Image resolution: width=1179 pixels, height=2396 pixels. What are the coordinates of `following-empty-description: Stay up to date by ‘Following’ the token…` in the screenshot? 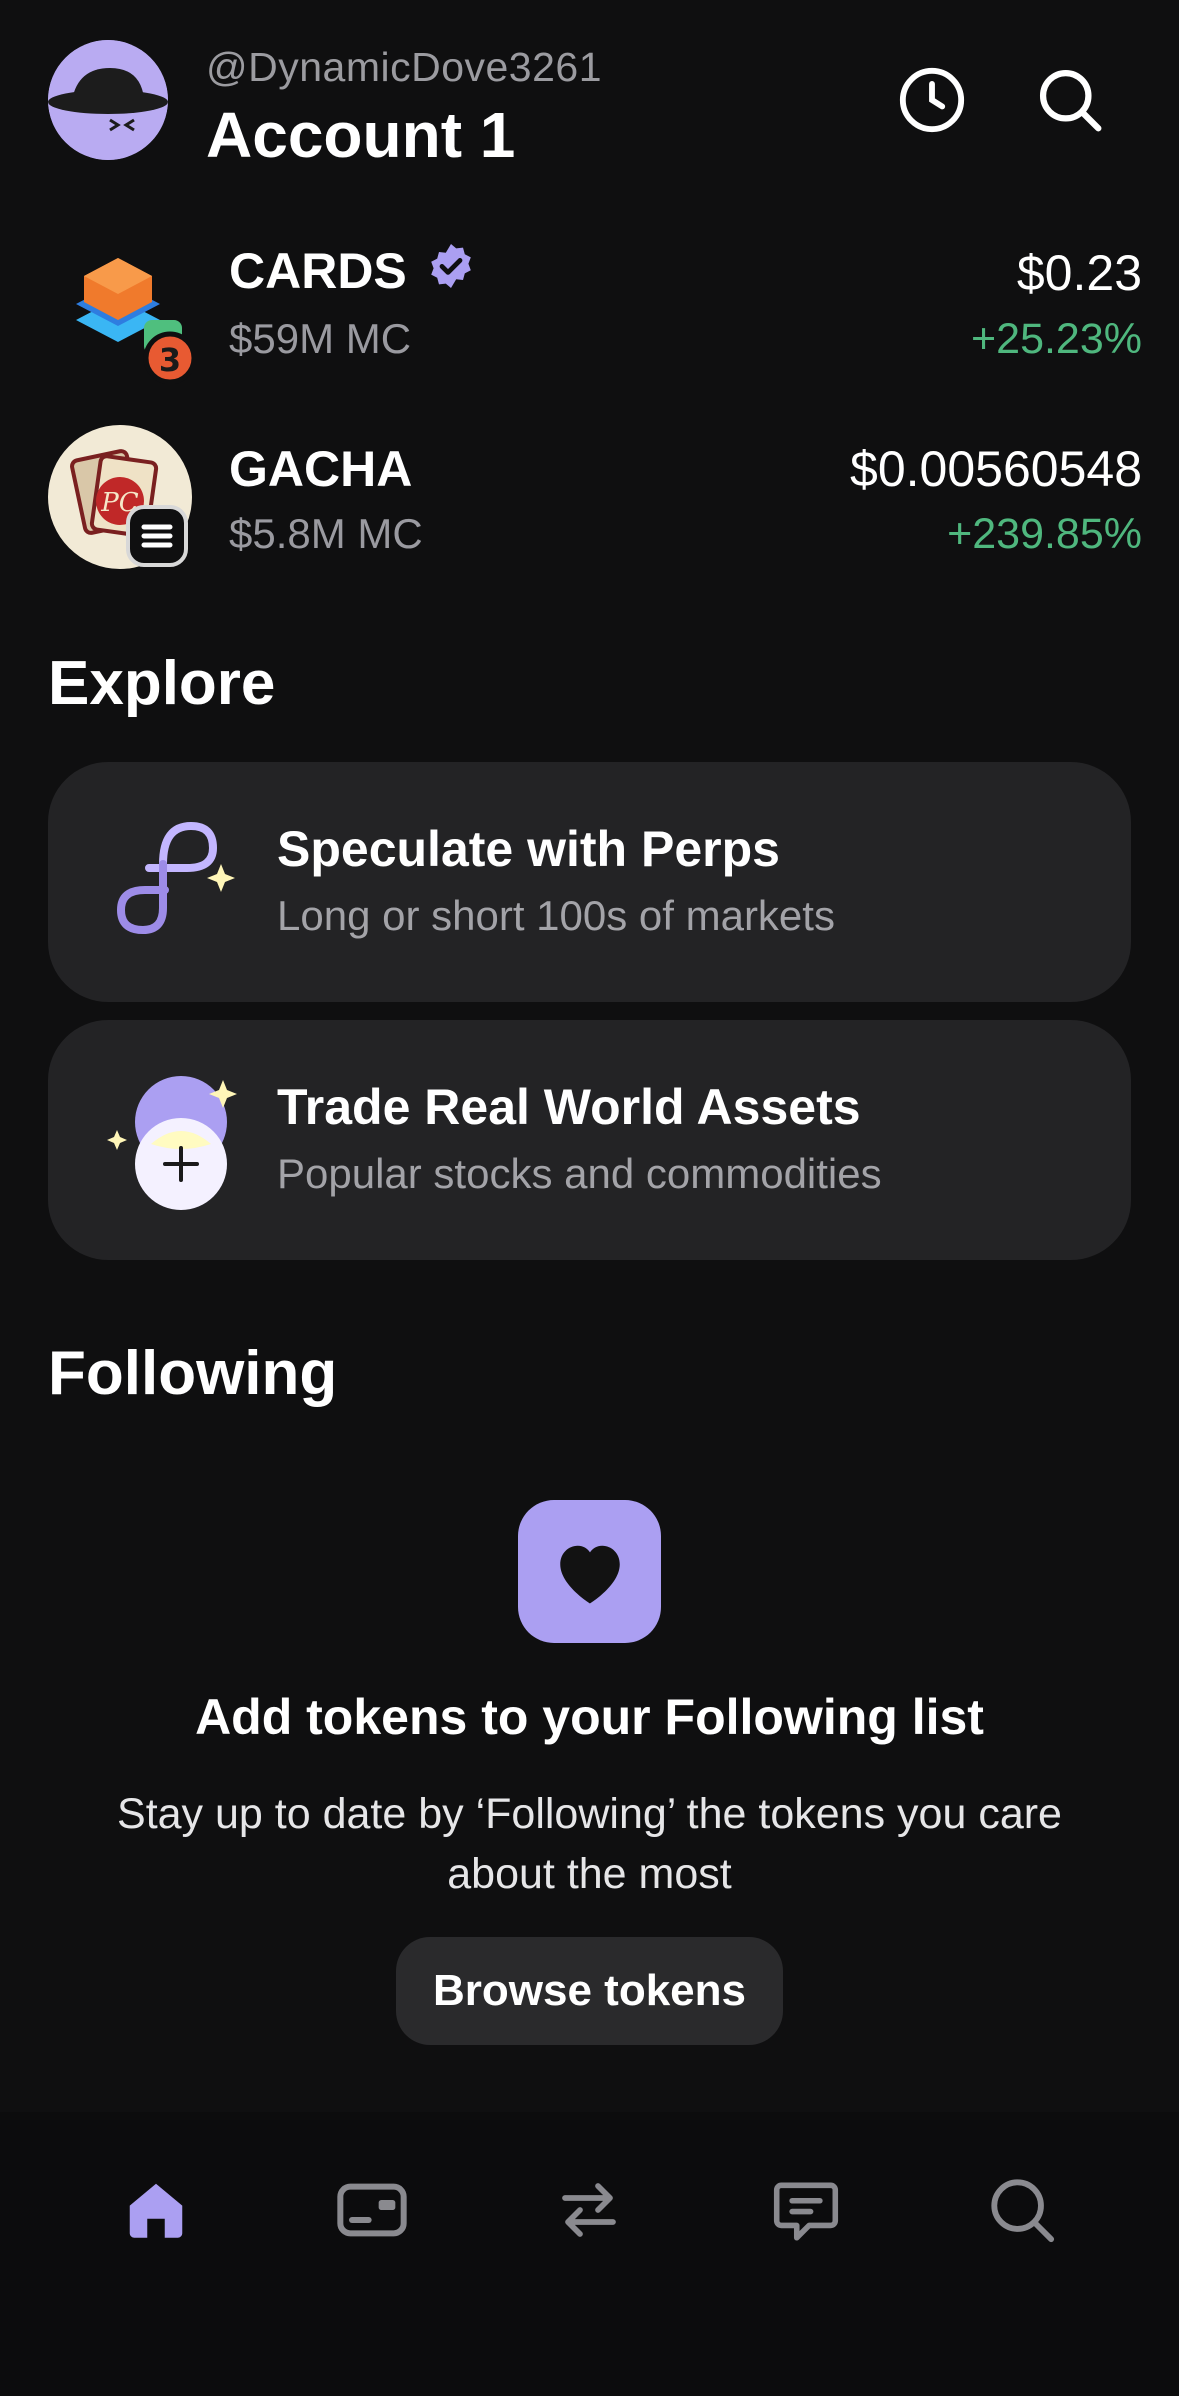 It's located at (589, 1844).